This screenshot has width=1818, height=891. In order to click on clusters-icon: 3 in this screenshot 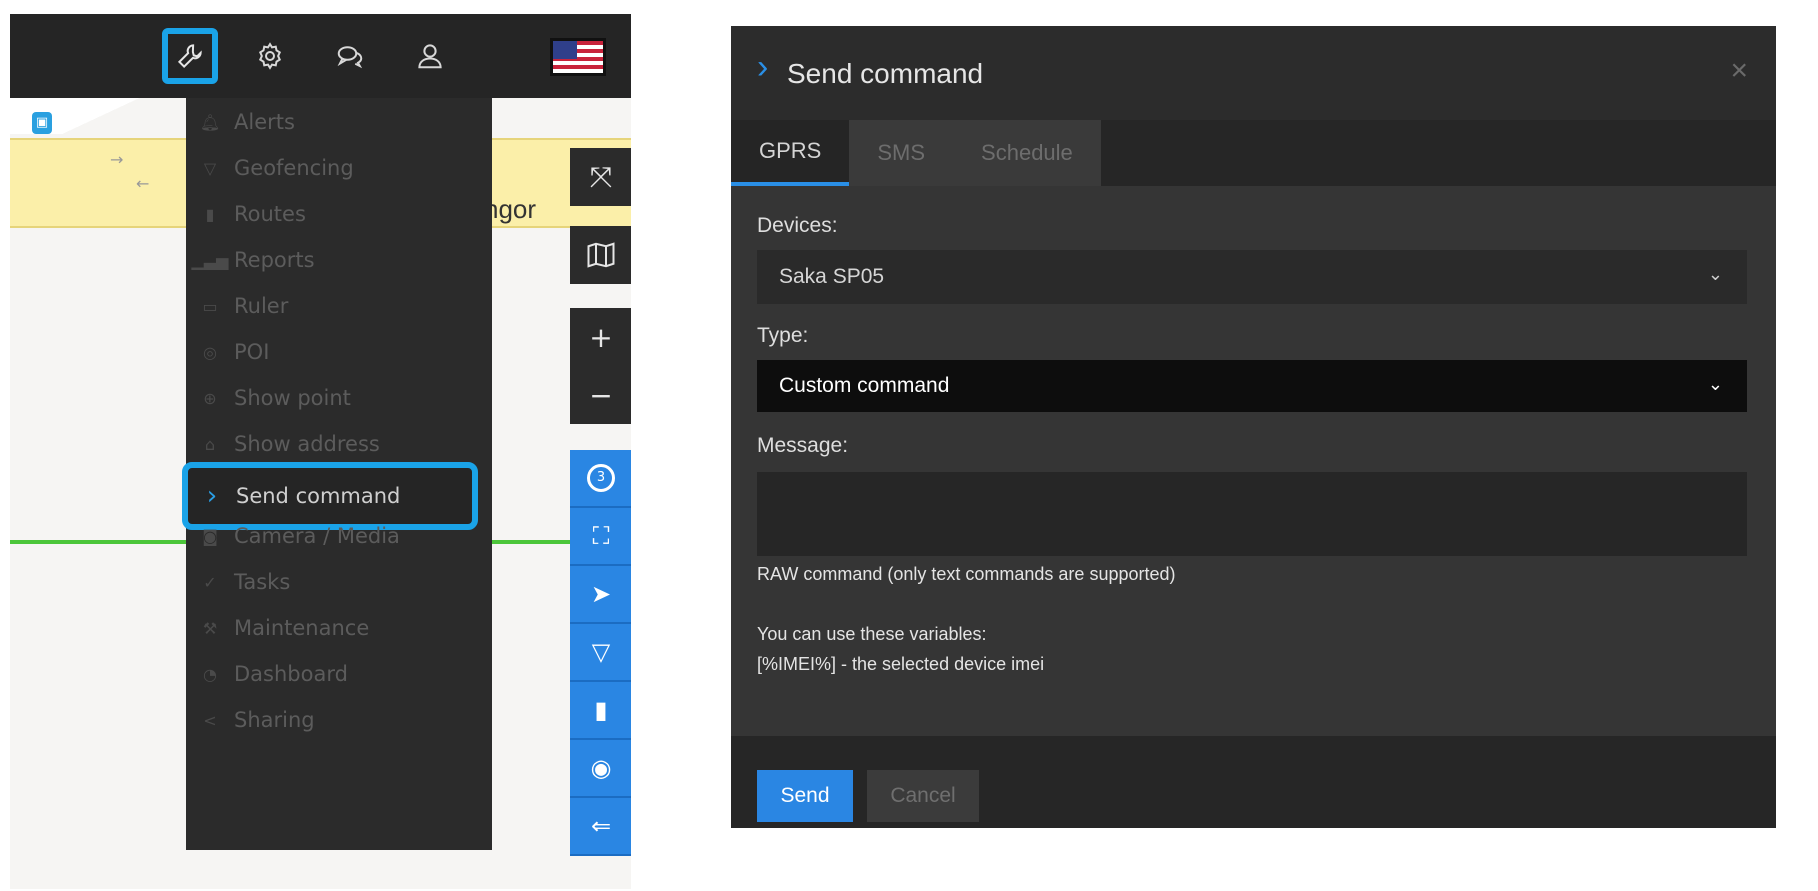, I will do `click(600, 479)`.